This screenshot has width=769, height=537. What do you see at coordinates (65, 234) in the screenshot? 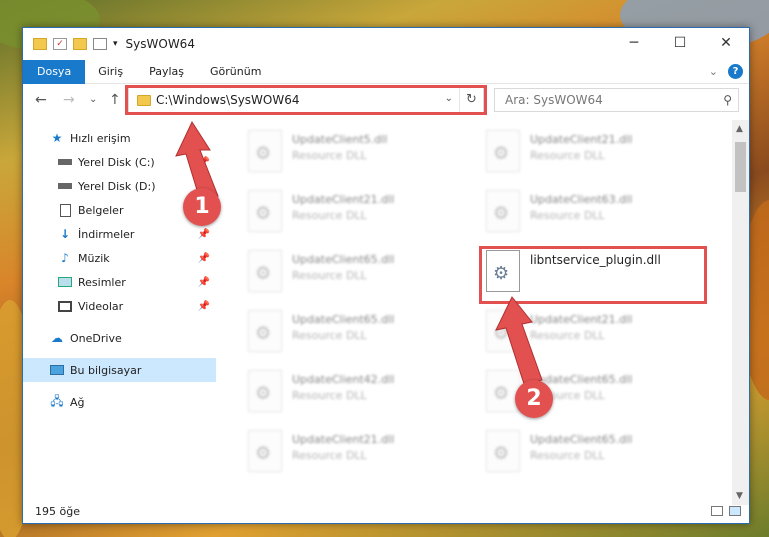
I see `download-icon: ↓` at bounding box center [65, 234].